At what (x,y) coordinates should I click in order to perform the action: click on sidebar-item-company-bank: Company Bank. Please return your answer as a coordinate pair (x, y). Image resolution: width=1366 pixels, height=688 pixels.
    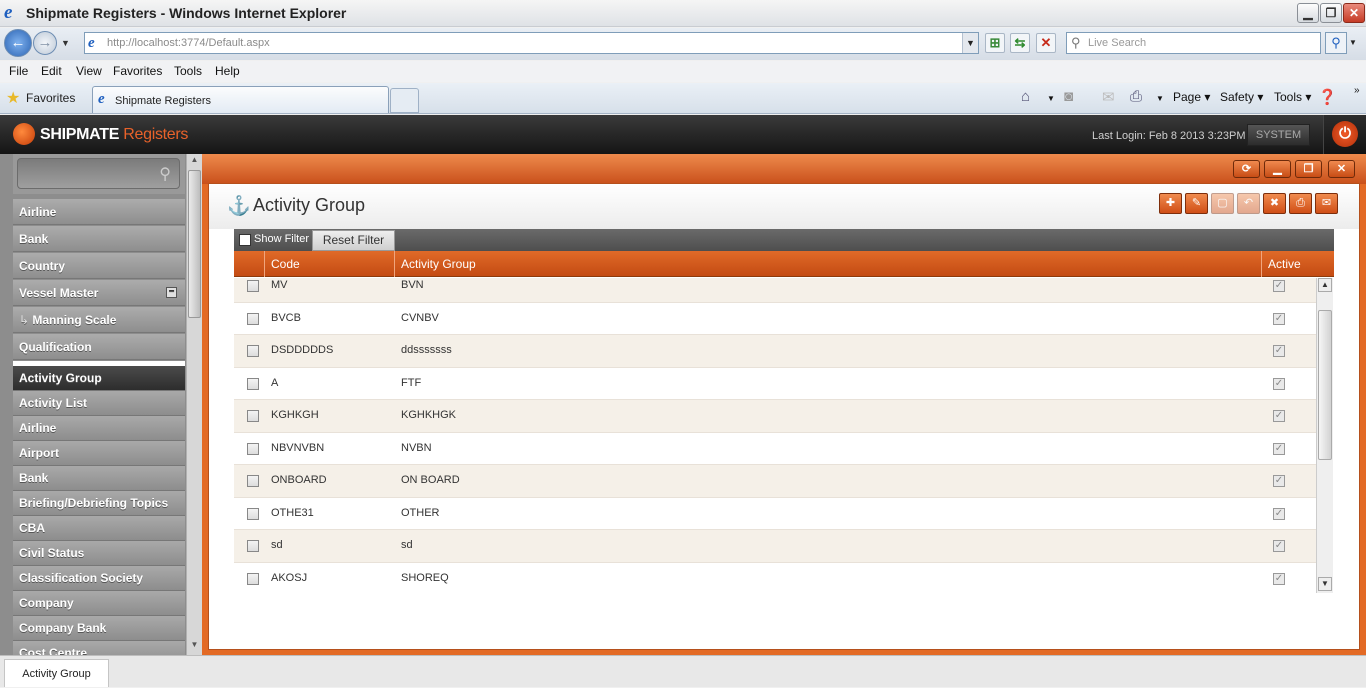
    Looking at the image, I should click on (99, 628).